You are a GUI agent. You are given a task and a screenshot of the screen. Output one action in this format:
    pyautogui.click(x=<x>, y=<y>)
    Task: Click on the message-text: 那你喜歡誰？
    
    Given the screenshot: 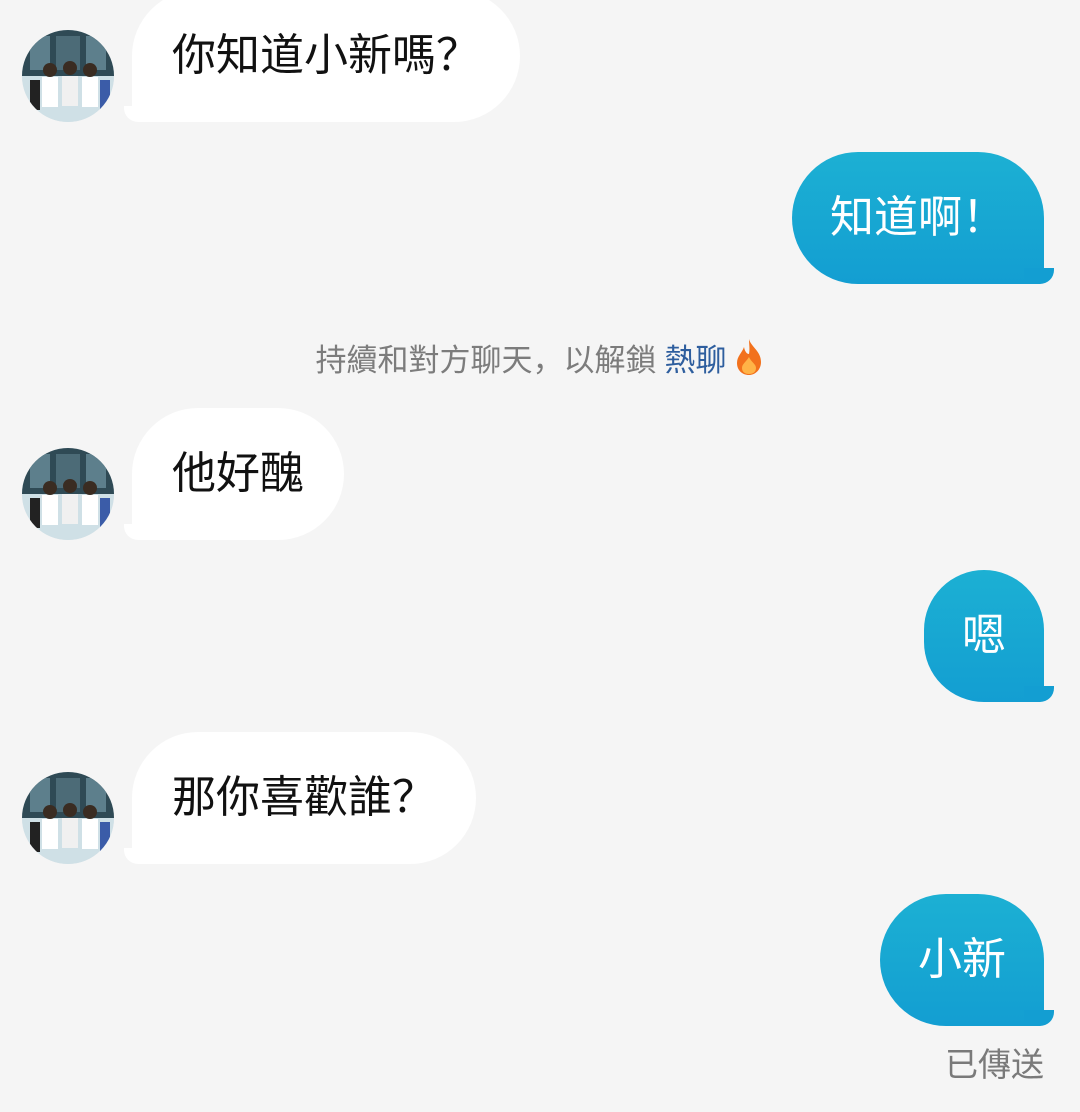 What is the action you would take?
    pyautogui.click(x=304, y=797)
    